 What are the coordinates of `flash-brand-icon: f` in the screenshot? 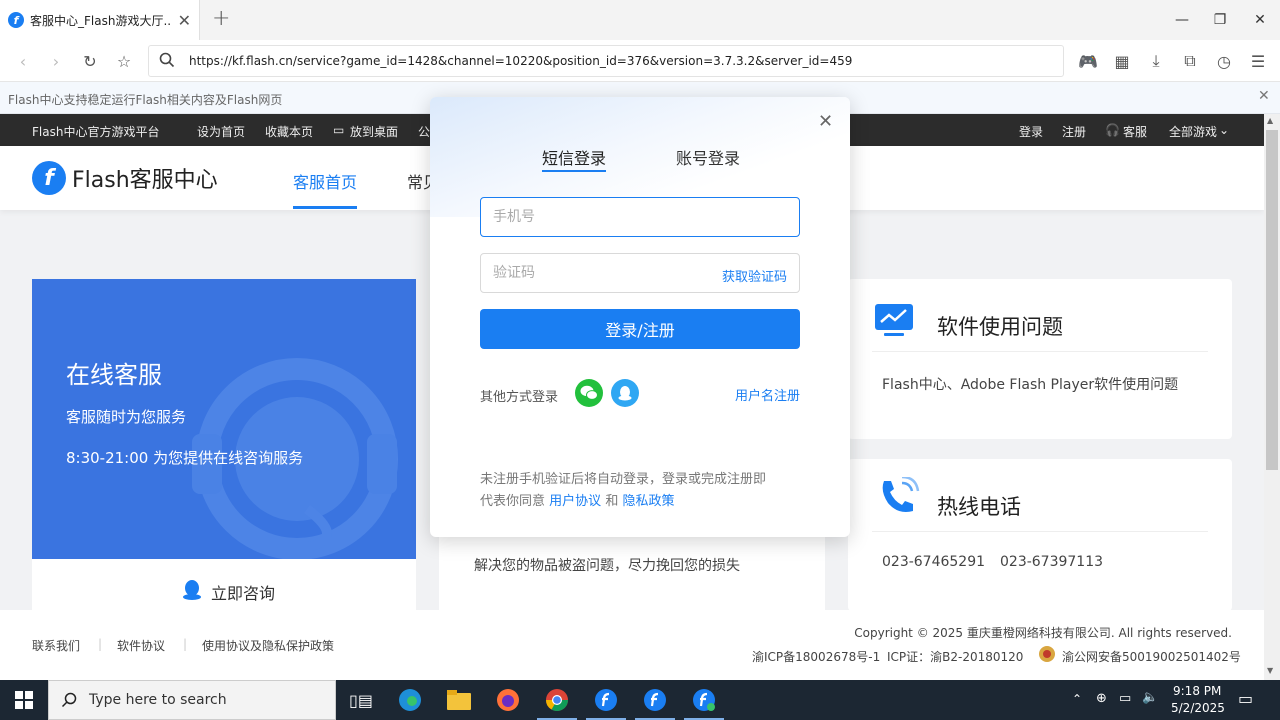 It's located at (49, 178).